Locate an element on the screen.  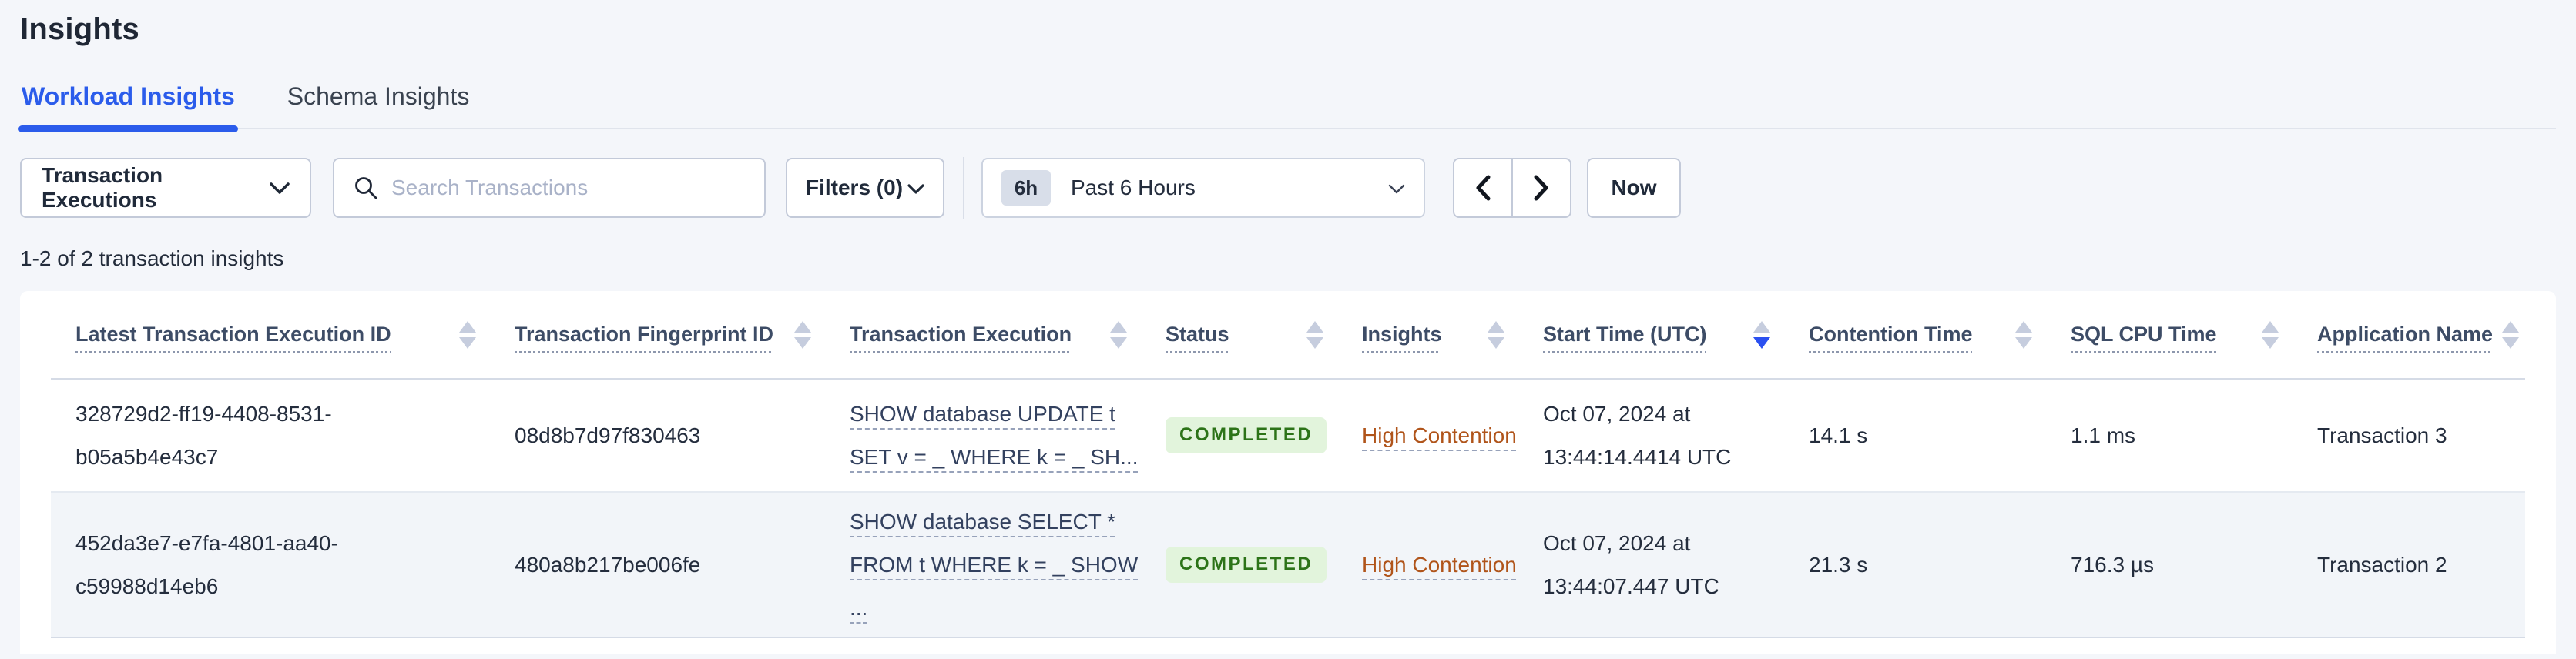
now-button: Now is located at coordinates (1634, 188).